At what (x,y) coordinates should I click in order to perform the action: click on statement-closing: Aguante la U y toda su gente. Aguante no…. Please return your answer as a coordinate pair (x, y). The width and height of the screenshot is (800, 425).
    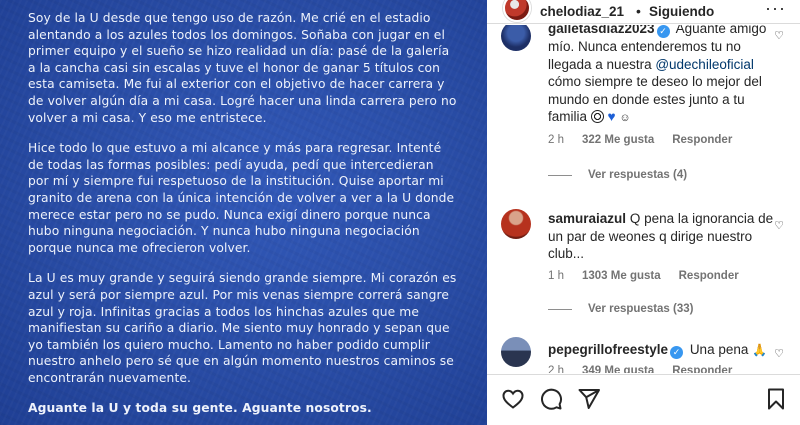
    Looking at the image, I should click on (200, 408).